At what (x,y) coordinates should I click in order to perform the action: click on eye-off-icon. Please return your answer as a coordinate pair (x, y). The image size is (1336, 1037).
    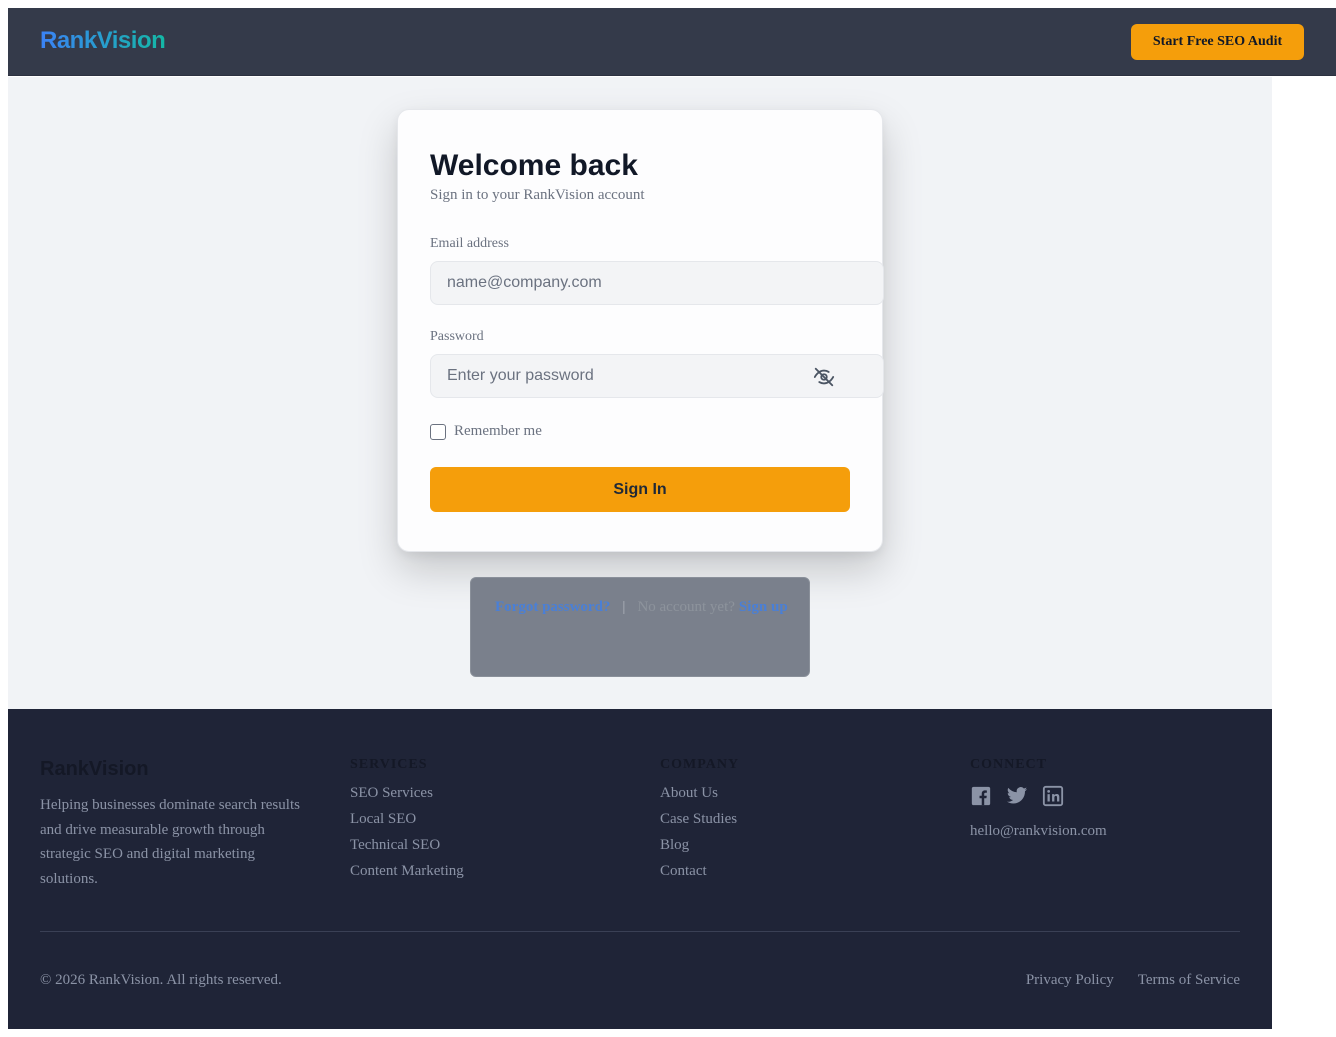
    Looking at the image, I should click on (824, 377).